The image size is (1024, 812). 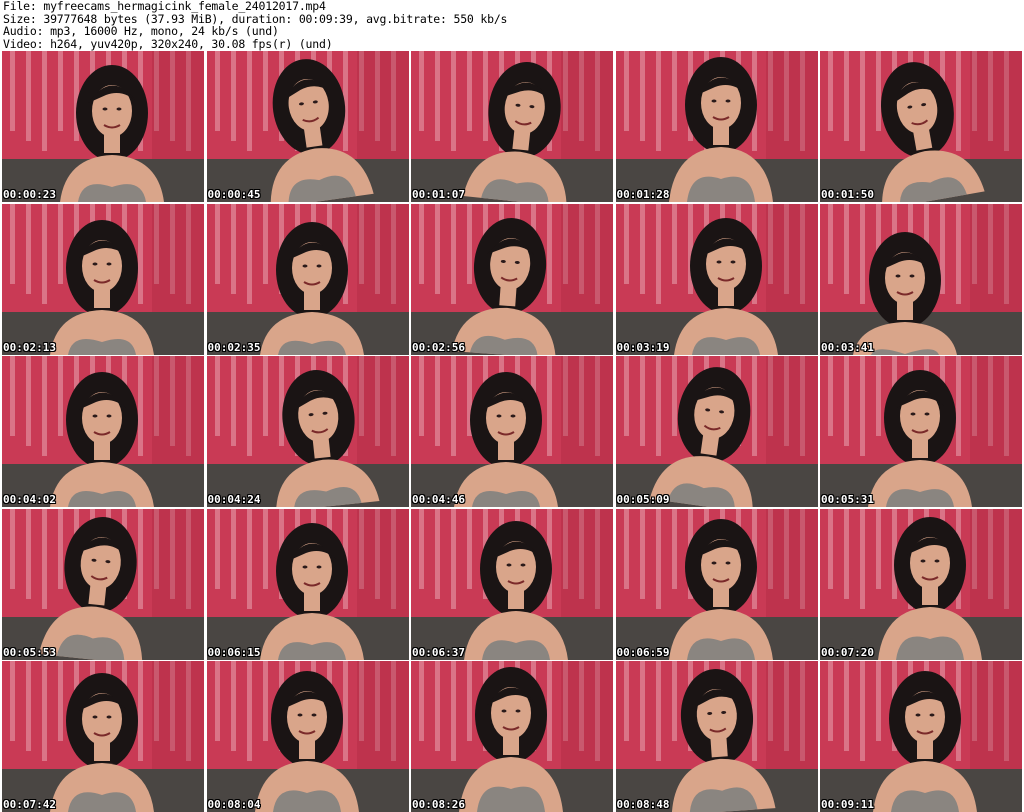 I want to click on video-thumbnail: 00:00:45, so click(x=307, y=126).